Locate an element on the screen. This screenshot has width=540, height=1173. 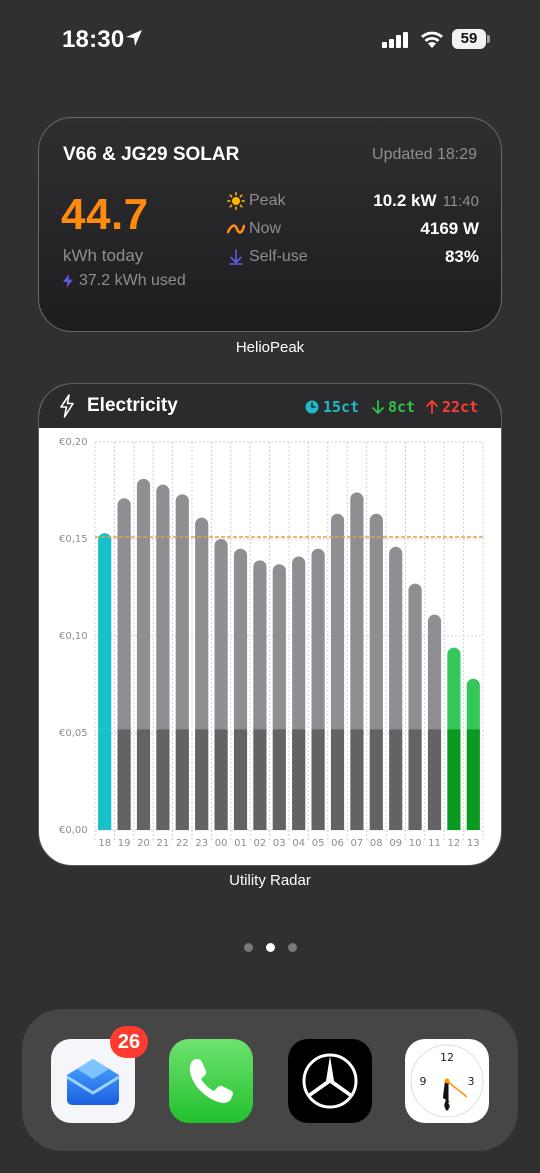
y-tick-label: €0,10 is located at coordinates (73, 636).